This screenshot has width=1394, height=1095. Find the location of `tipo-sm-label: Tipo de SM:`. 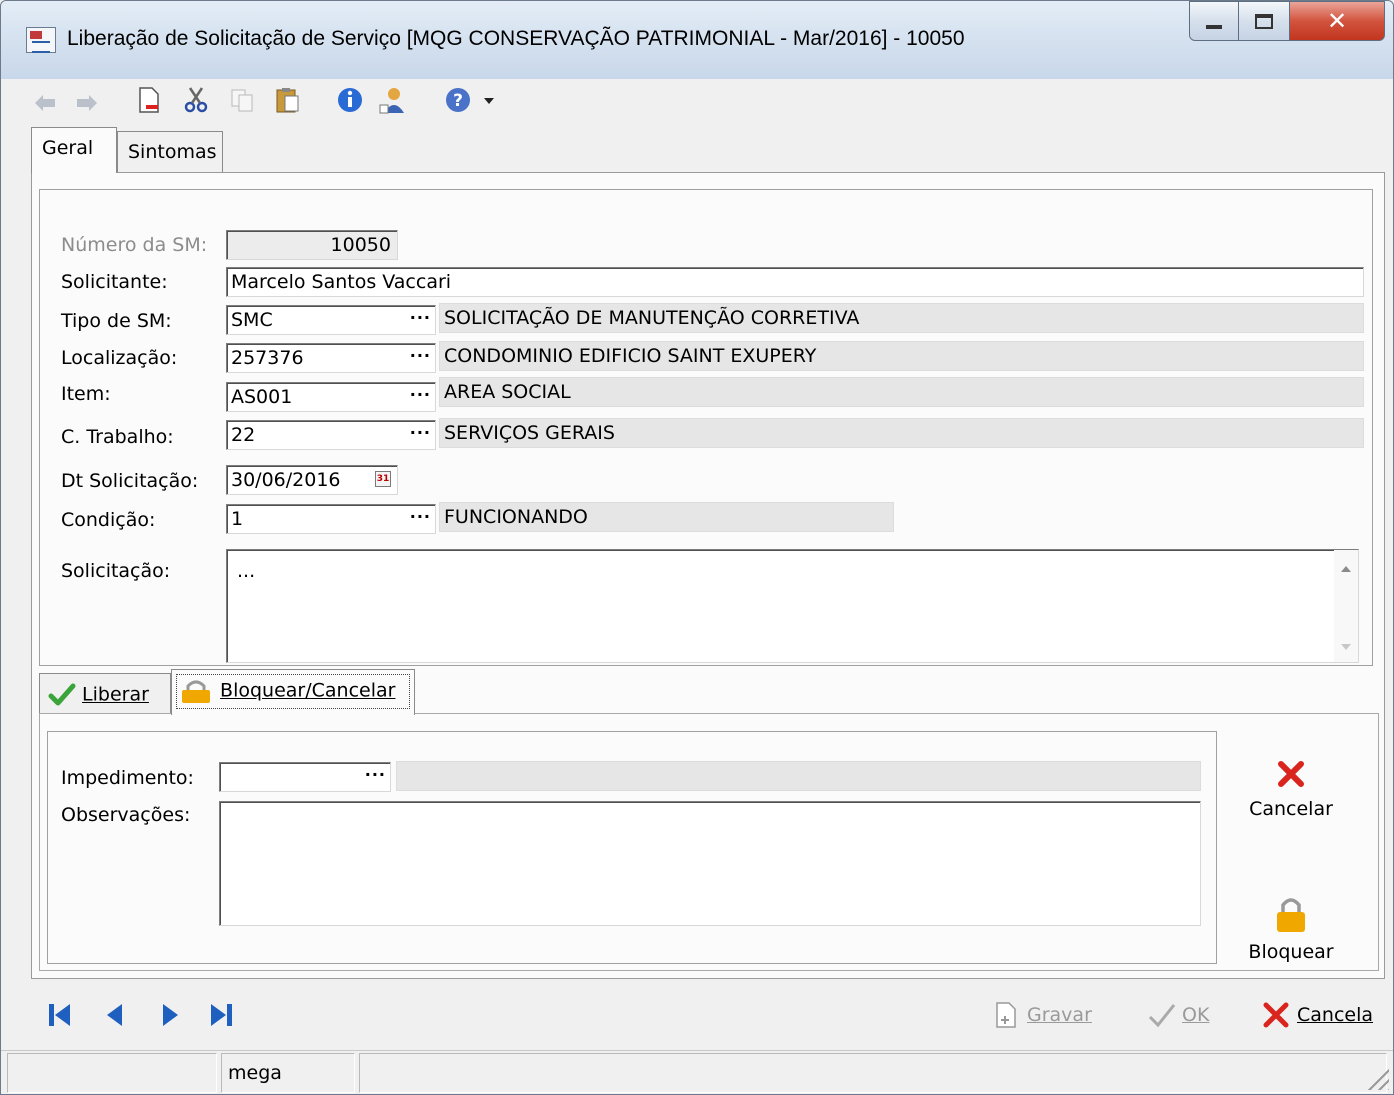

tipo-sm-label: Tipo de SM: is located at coordinates (116, 321).